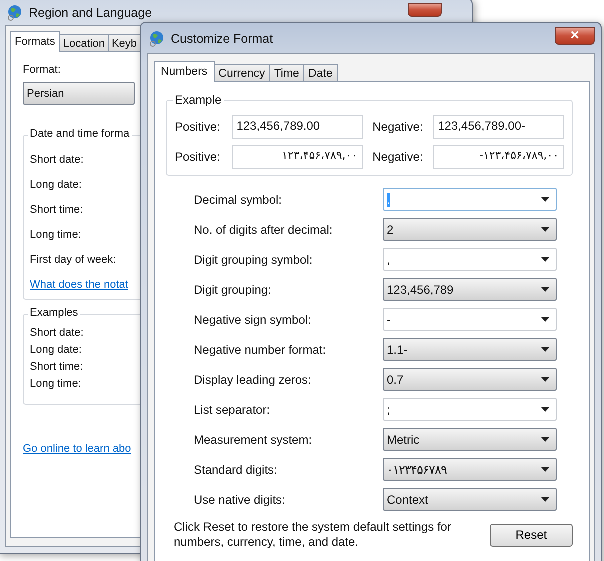  I want to click on example-field: 123,456,789.00-, so click(498, 127).